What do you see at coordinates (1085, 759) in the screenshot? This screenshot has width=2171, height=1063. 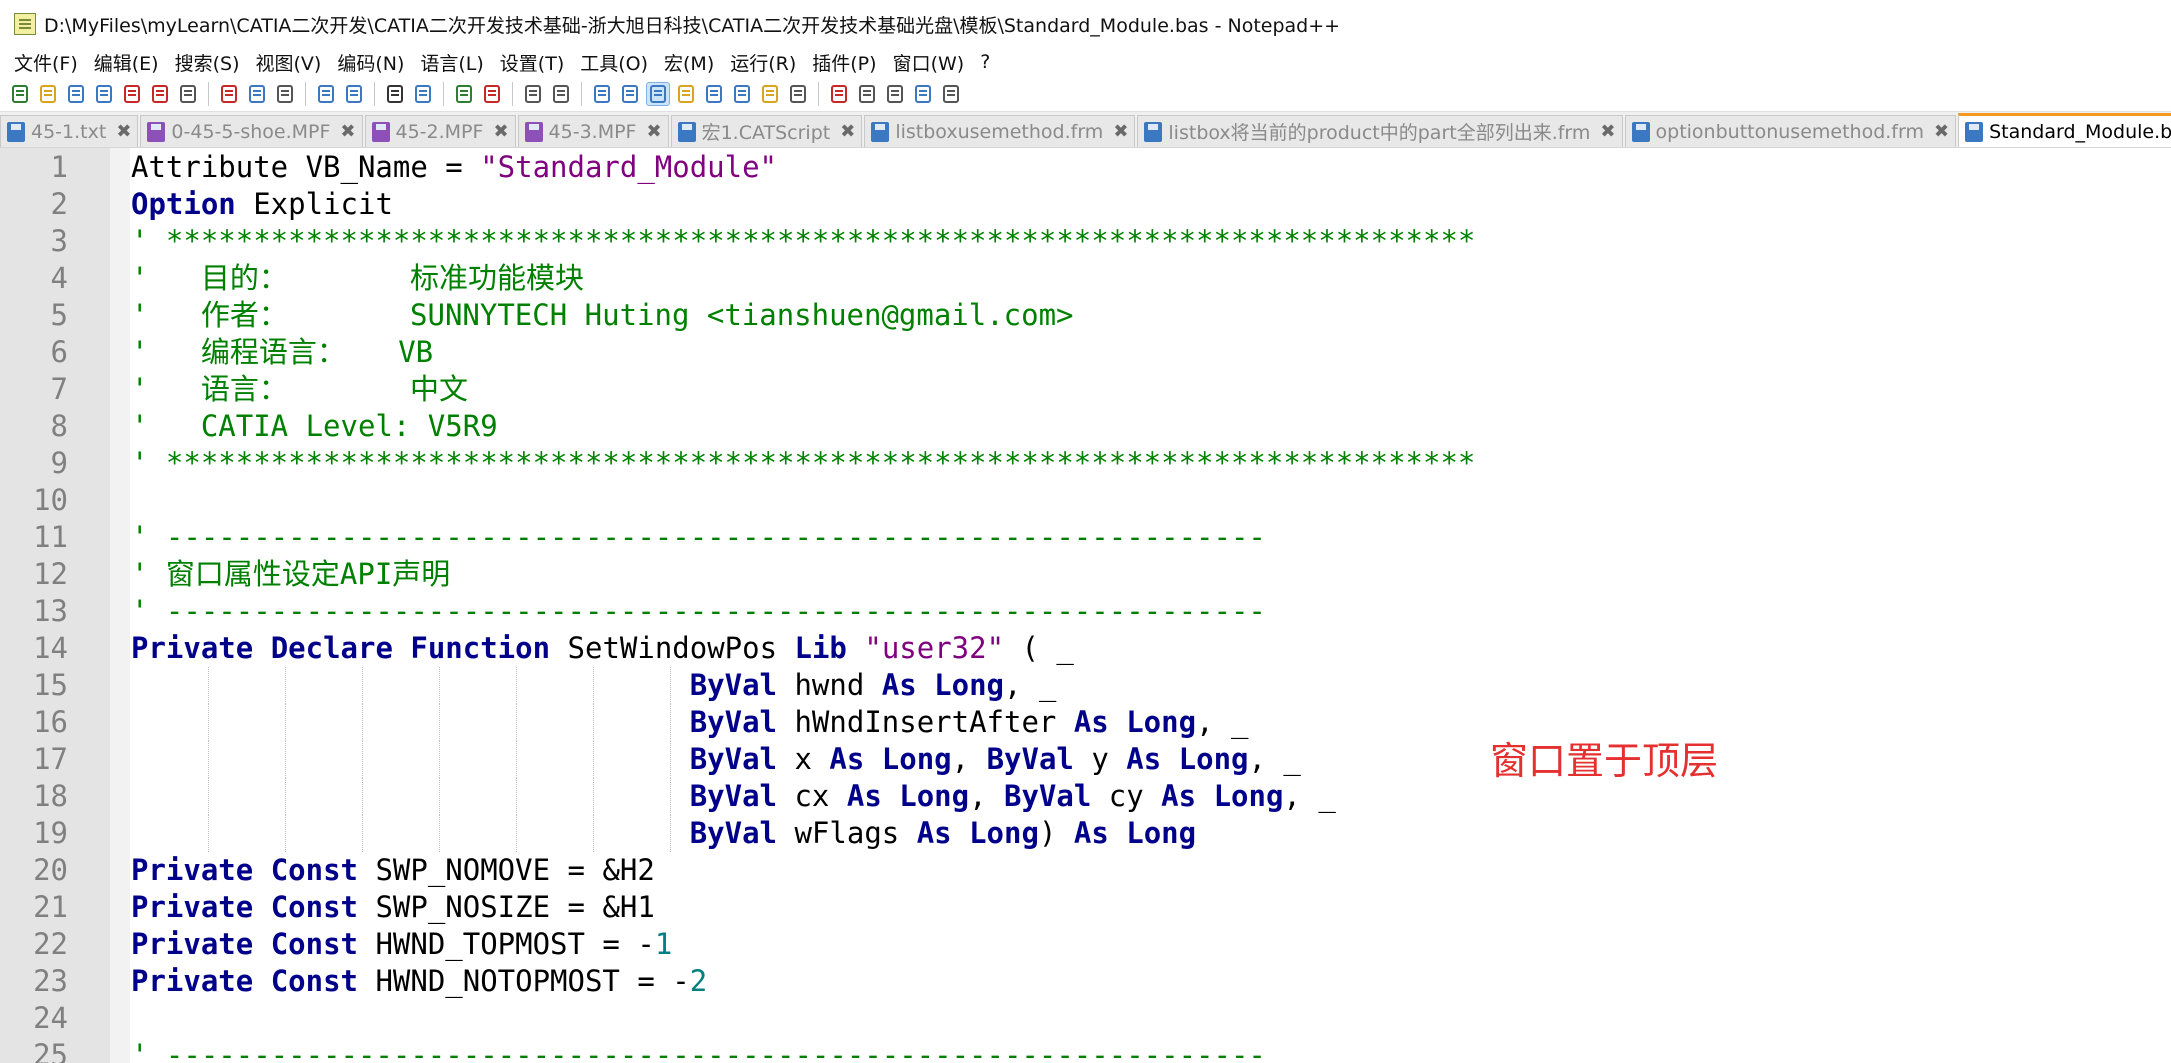 I see `code-line: 17 ByVal x As Long, ByVal y As Long, _` at bounding box center [1085, 759].